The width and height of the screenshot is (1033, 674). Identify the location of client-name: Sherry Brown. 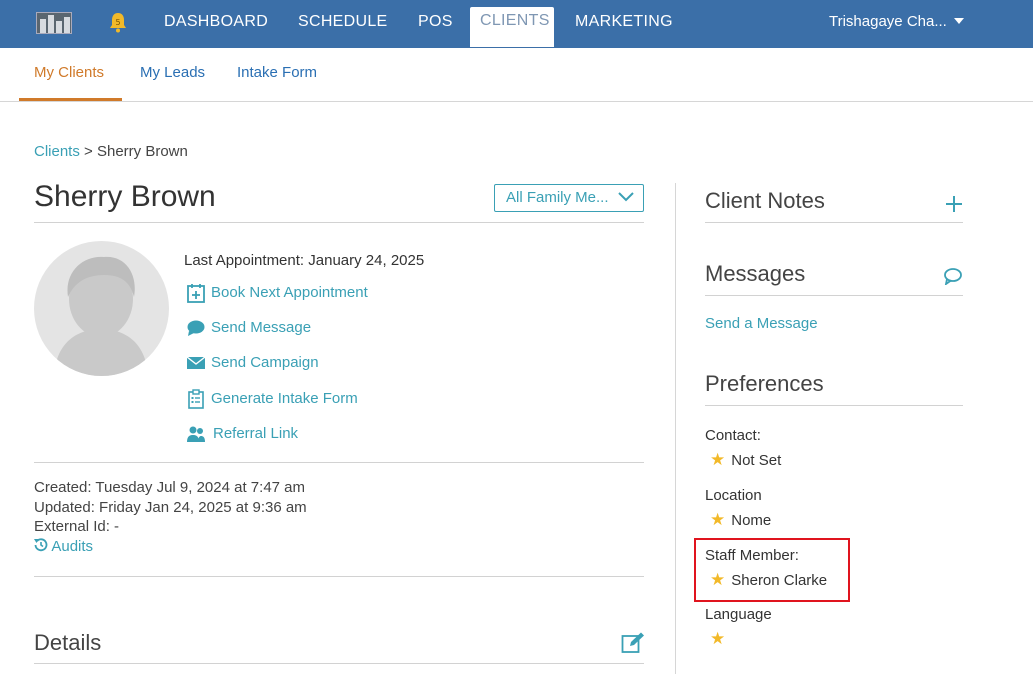
(125, 196).